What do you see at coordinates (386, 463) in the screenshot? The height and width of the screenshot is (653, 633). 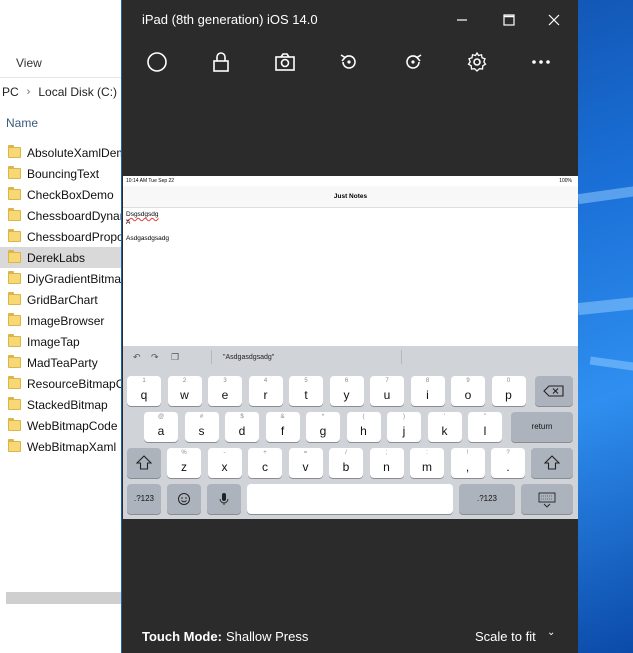 I see `letter-key: ; n` at bounding box center [386, 463].